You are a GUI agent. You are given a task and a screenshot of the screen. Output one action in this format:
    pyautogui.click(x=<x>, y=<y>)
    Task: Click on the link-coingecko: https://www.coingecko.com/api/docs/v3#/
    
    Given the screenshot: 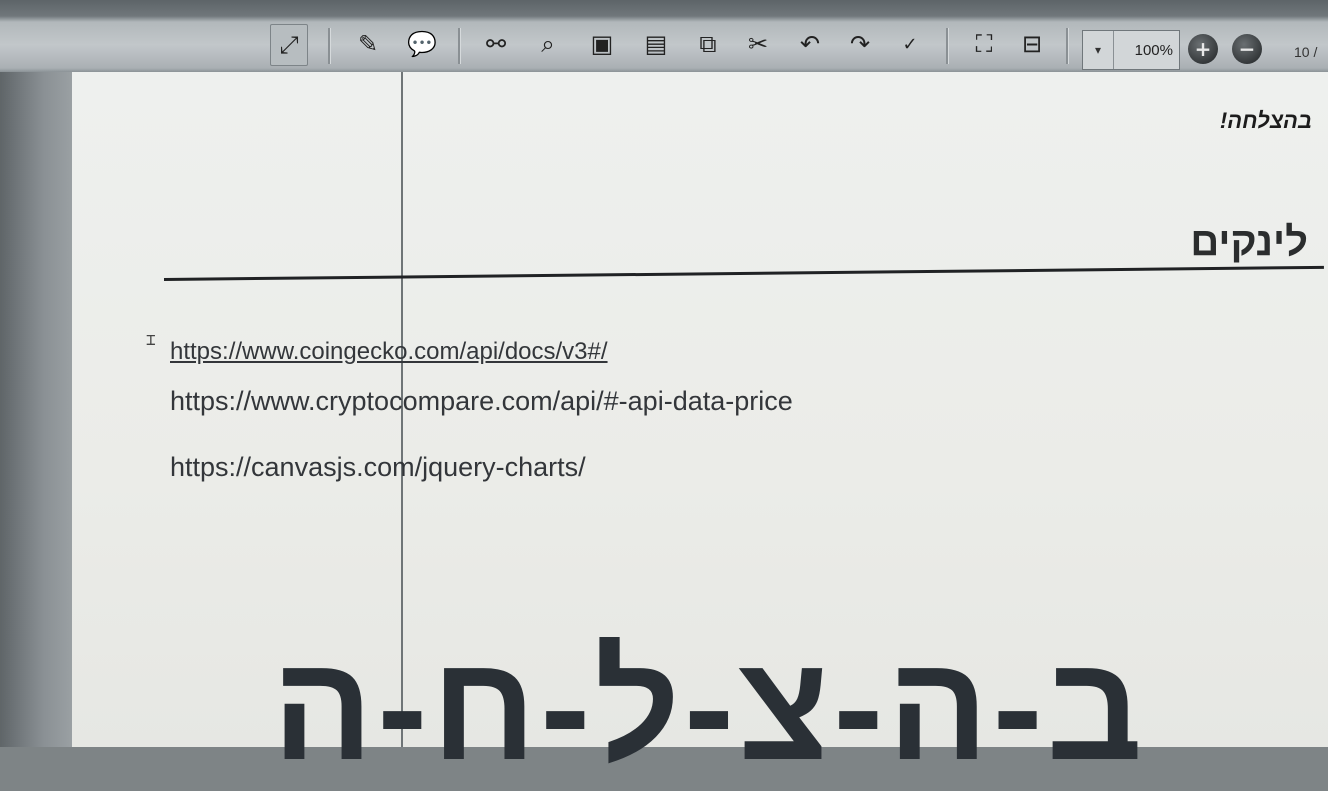 What is the action you would take?
    pyautogui.click(x=389, y=352)
    